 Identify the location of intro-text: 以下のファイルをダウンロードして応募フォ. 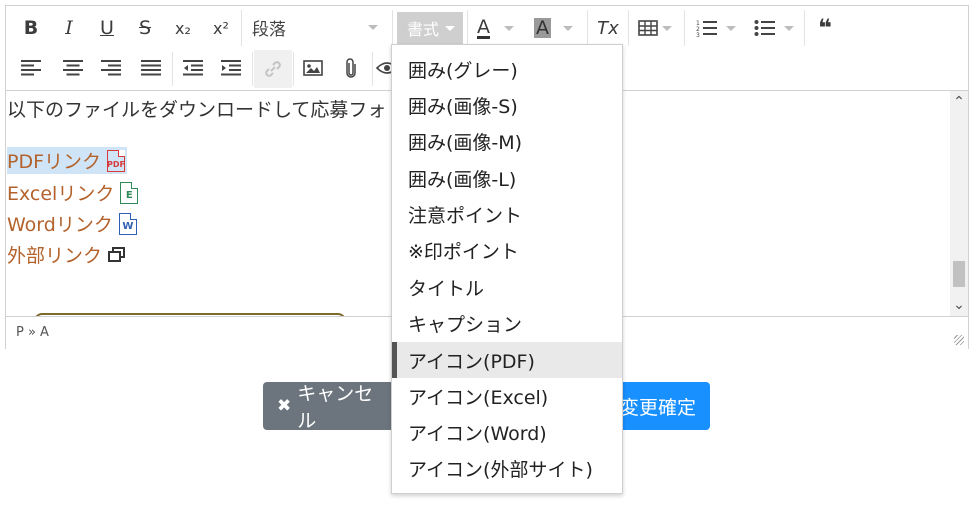
(197, 110).